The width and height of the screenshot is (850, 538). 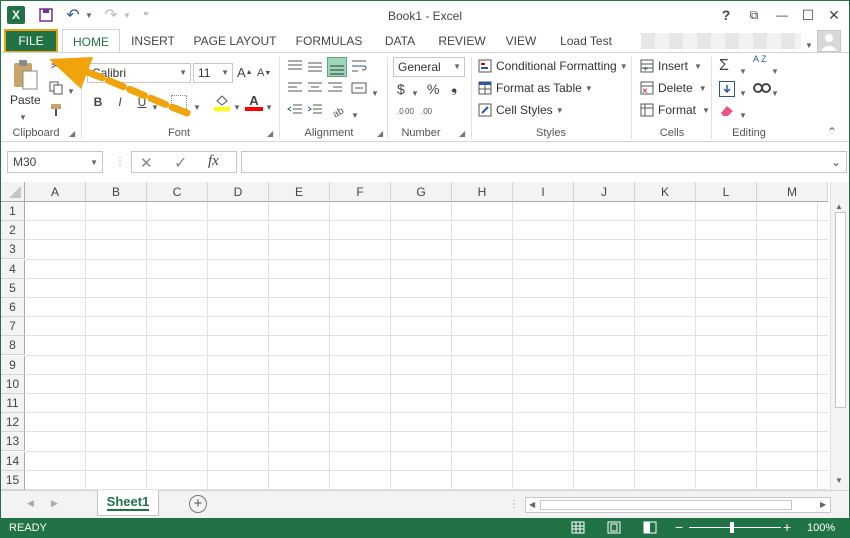 What do you see at coordinates (726, 15) in the screenshot?
I see `help-button: ?` at bounding box center [726, 15].